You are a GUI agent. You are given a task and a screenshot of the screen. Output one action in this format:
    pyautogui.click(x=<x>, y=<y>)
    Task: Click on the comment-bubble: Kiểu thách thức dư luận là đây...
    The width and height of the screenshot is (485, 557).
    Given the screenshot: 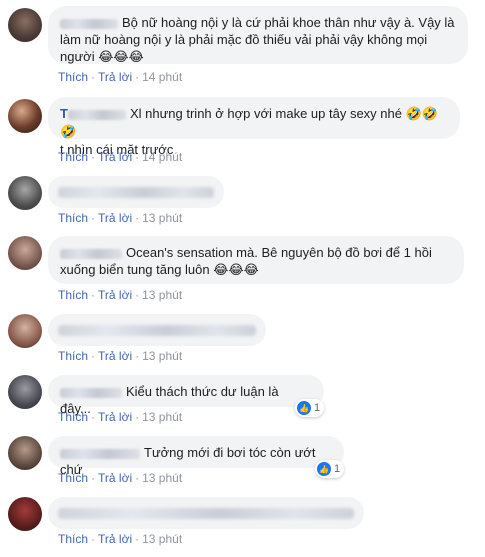 What is the action you would take?
    pyautogui.click(x=186, y=395)
    